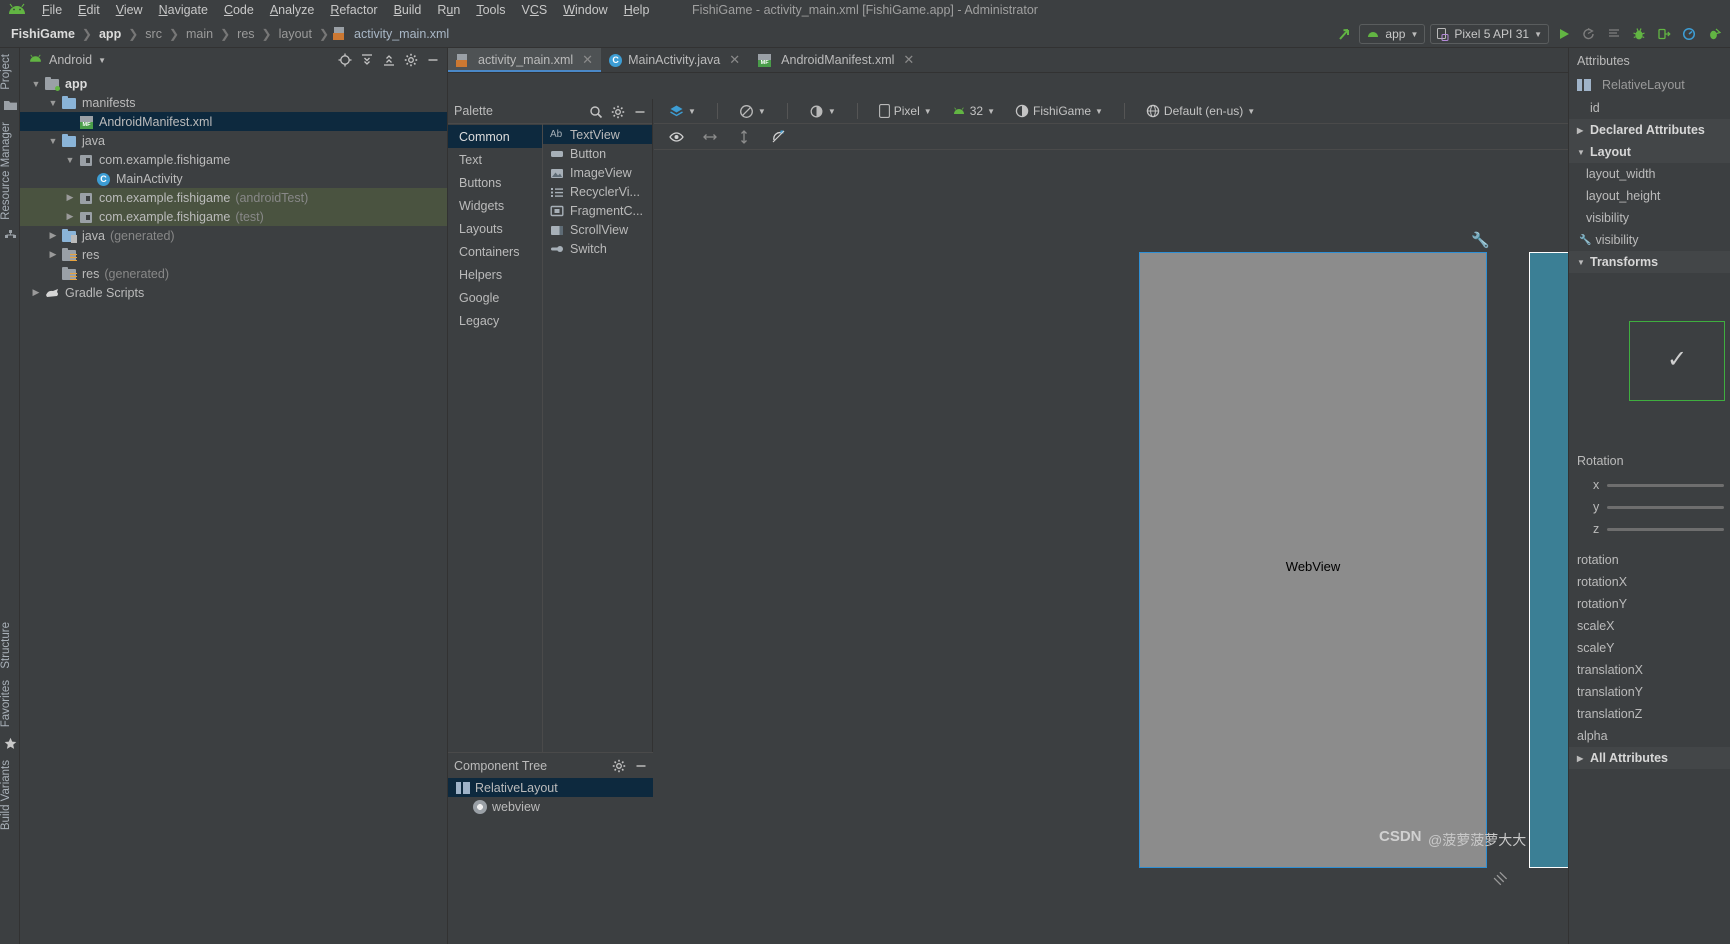 The height and width of the screenshot is (944, 1730). What do you see at coordinates (597, 248) in the screenshot?
I see `palette-item-switch: Switch` at bounding box center [597, 248].